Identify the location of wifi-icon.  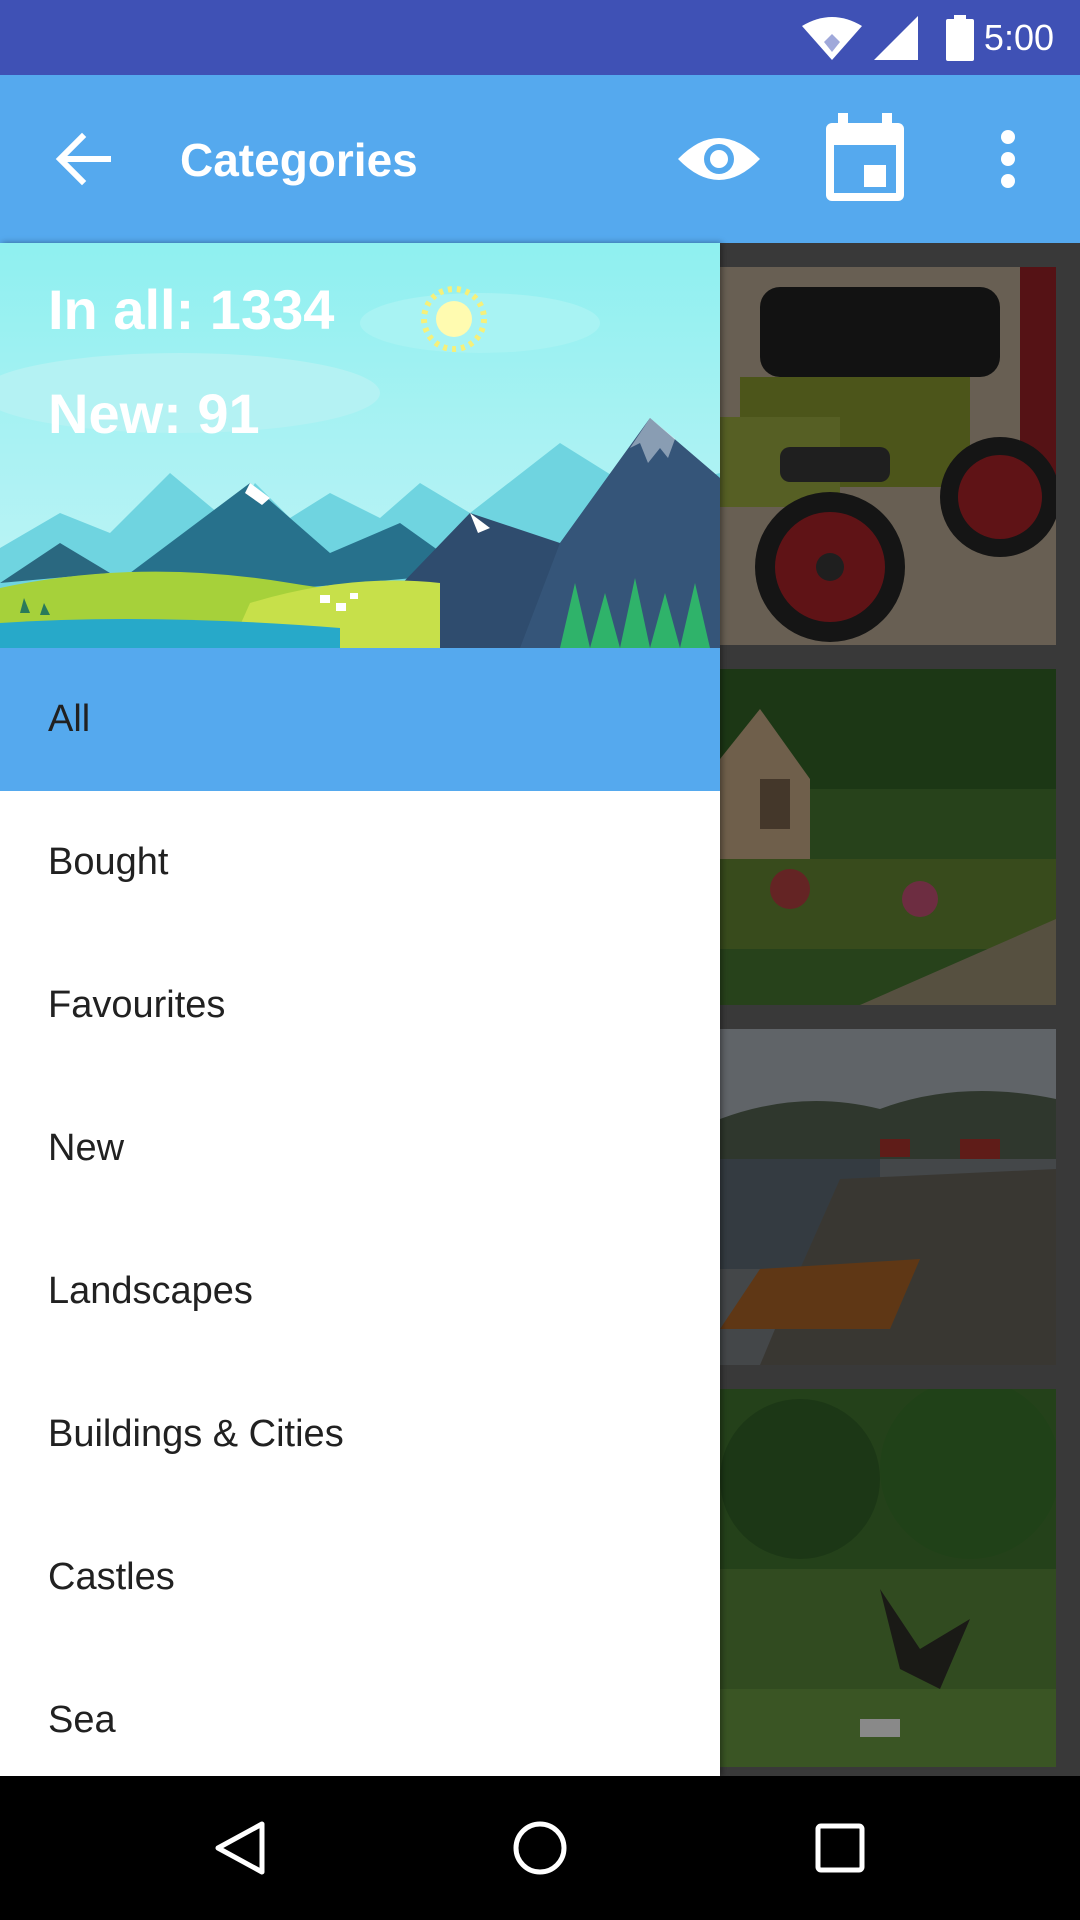
(832, 38).